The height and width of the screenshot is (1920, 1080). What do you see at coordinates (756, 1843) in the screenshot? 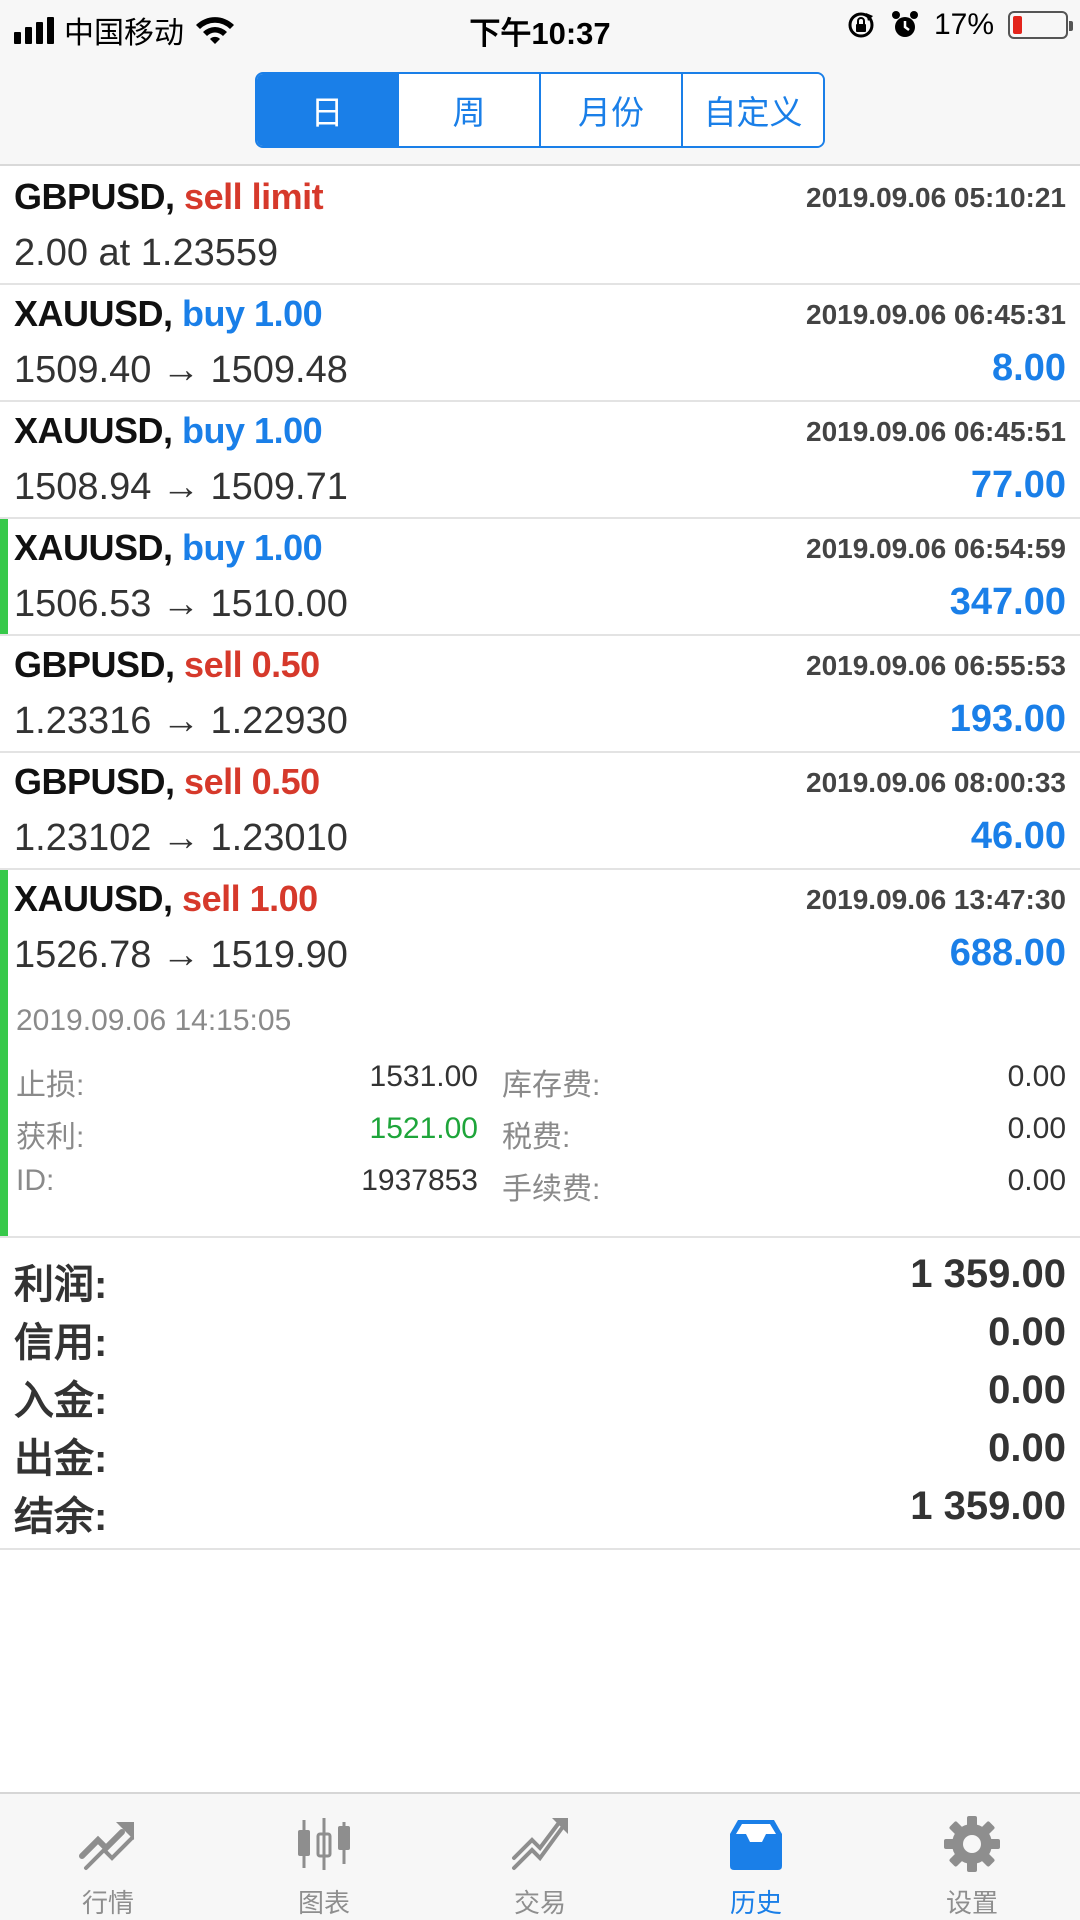
I see `history-icon` at bounding box center [756, 1843].